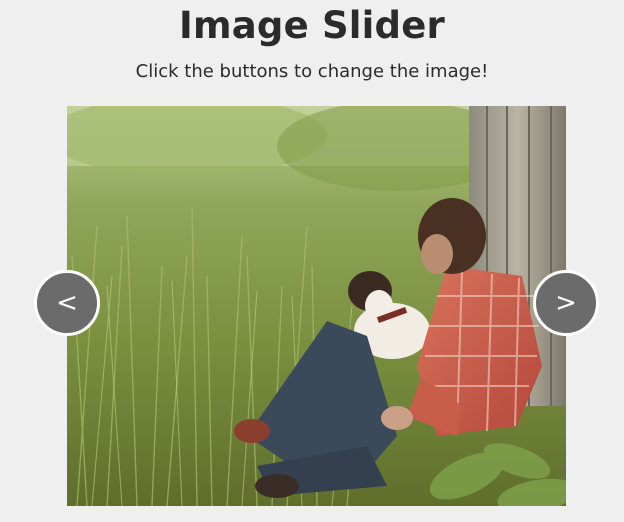  I want to click on page-title: Image Slider, so click(312, 25).